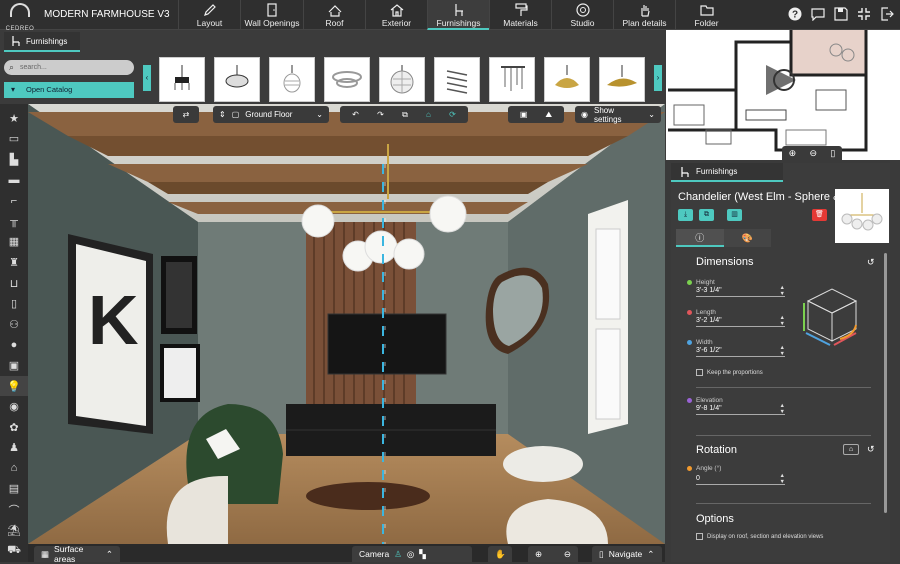 The image size is (900, 564). What do you see at coordinates (14, 159) in the screenshot?
I see `cabinet-category-icon: ▙` at bounding box center [14, 159].